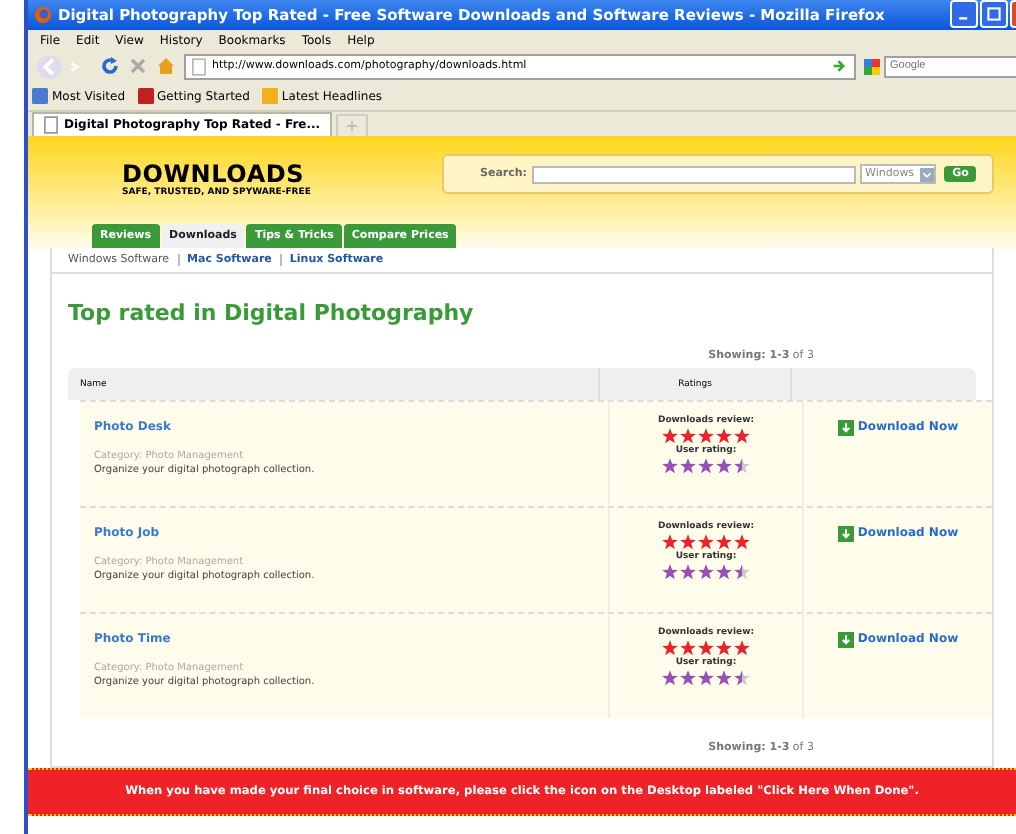 This screenshot has width=1016, height=834. I want to click on go-arrow-icon, so click(840, 66).